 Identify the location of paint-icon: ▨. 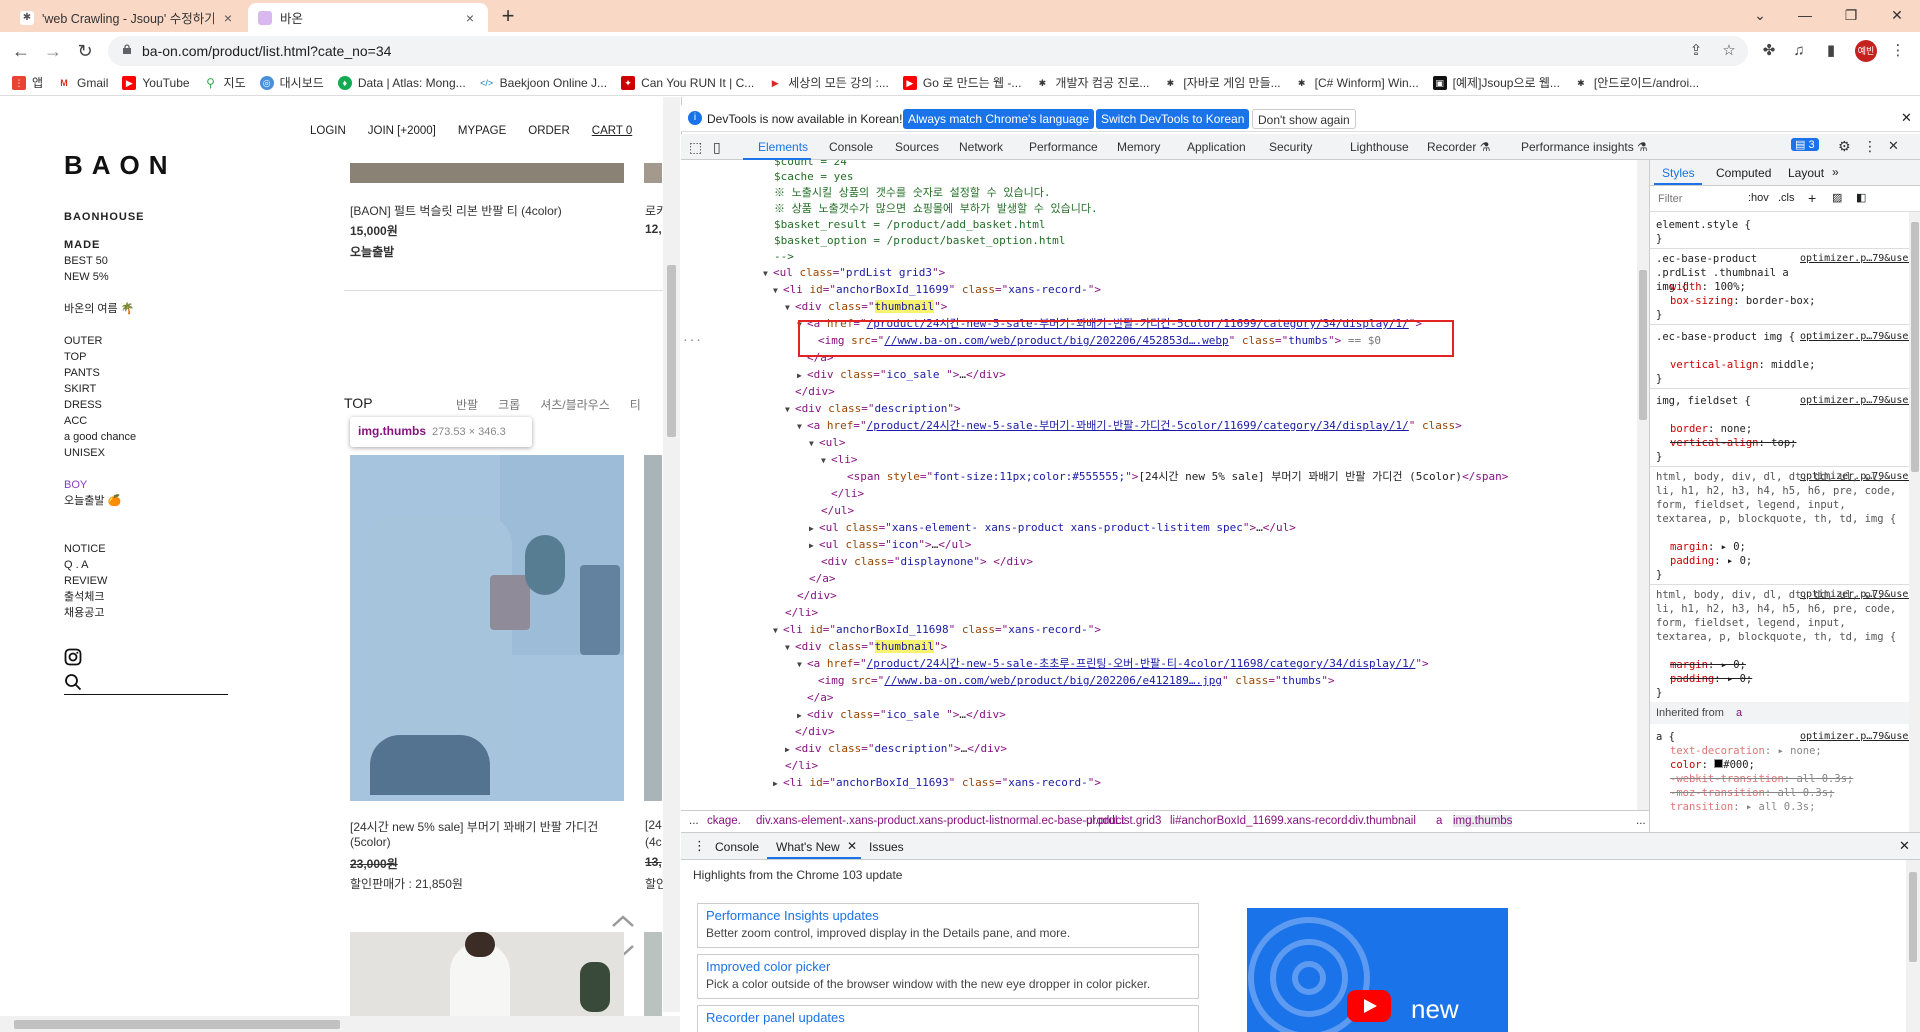
(1837, 197).